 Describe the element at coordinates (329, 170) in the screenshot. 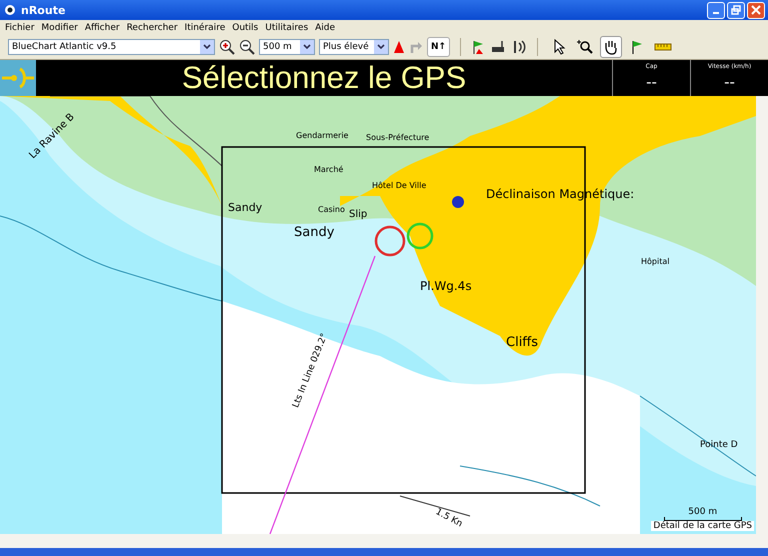

I see `map-label: Marché` at that location.